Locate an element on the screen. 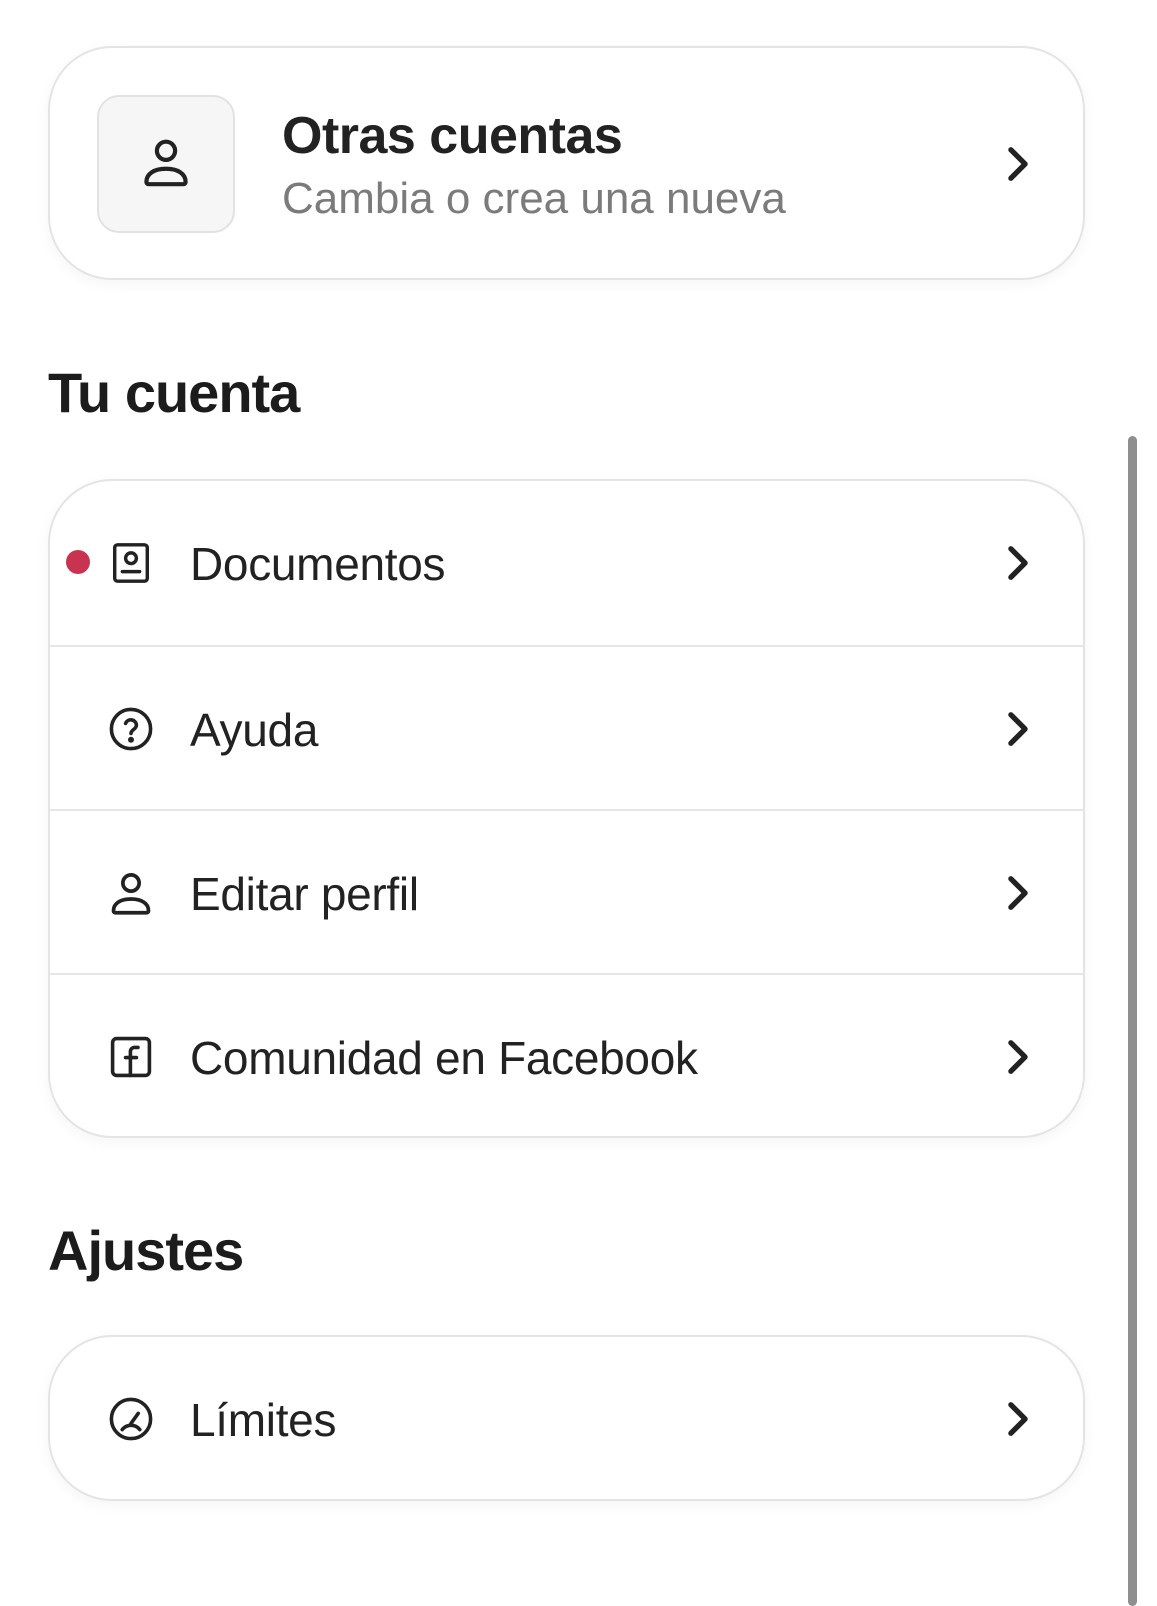  section-title-settings: Ajustes is located at coordinates (146, 1250).